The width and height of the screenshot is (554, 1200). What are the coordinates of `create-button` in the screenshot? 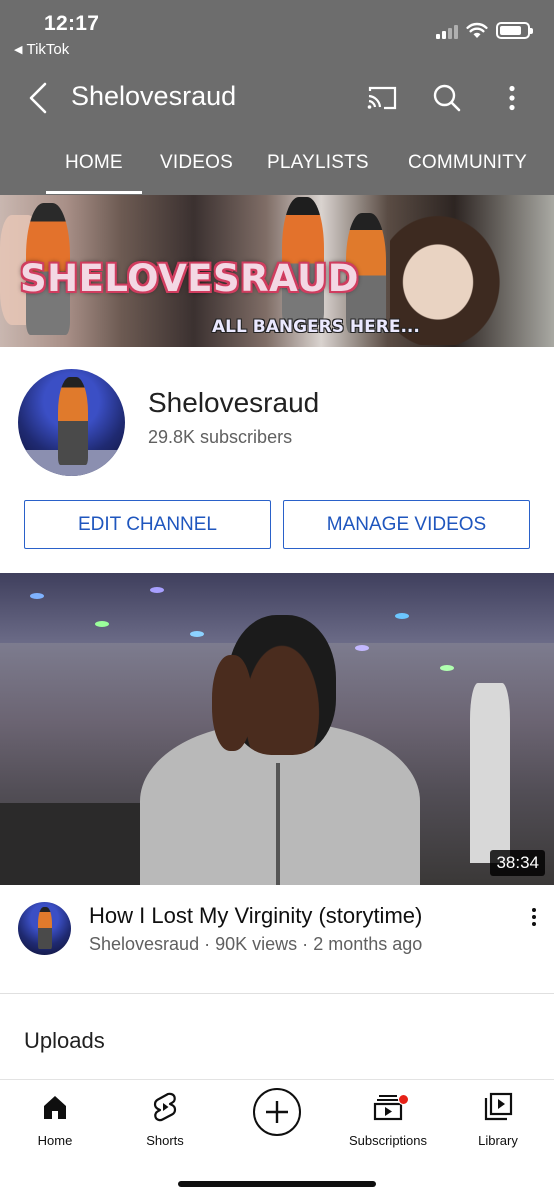 It's located at (277, 1112).